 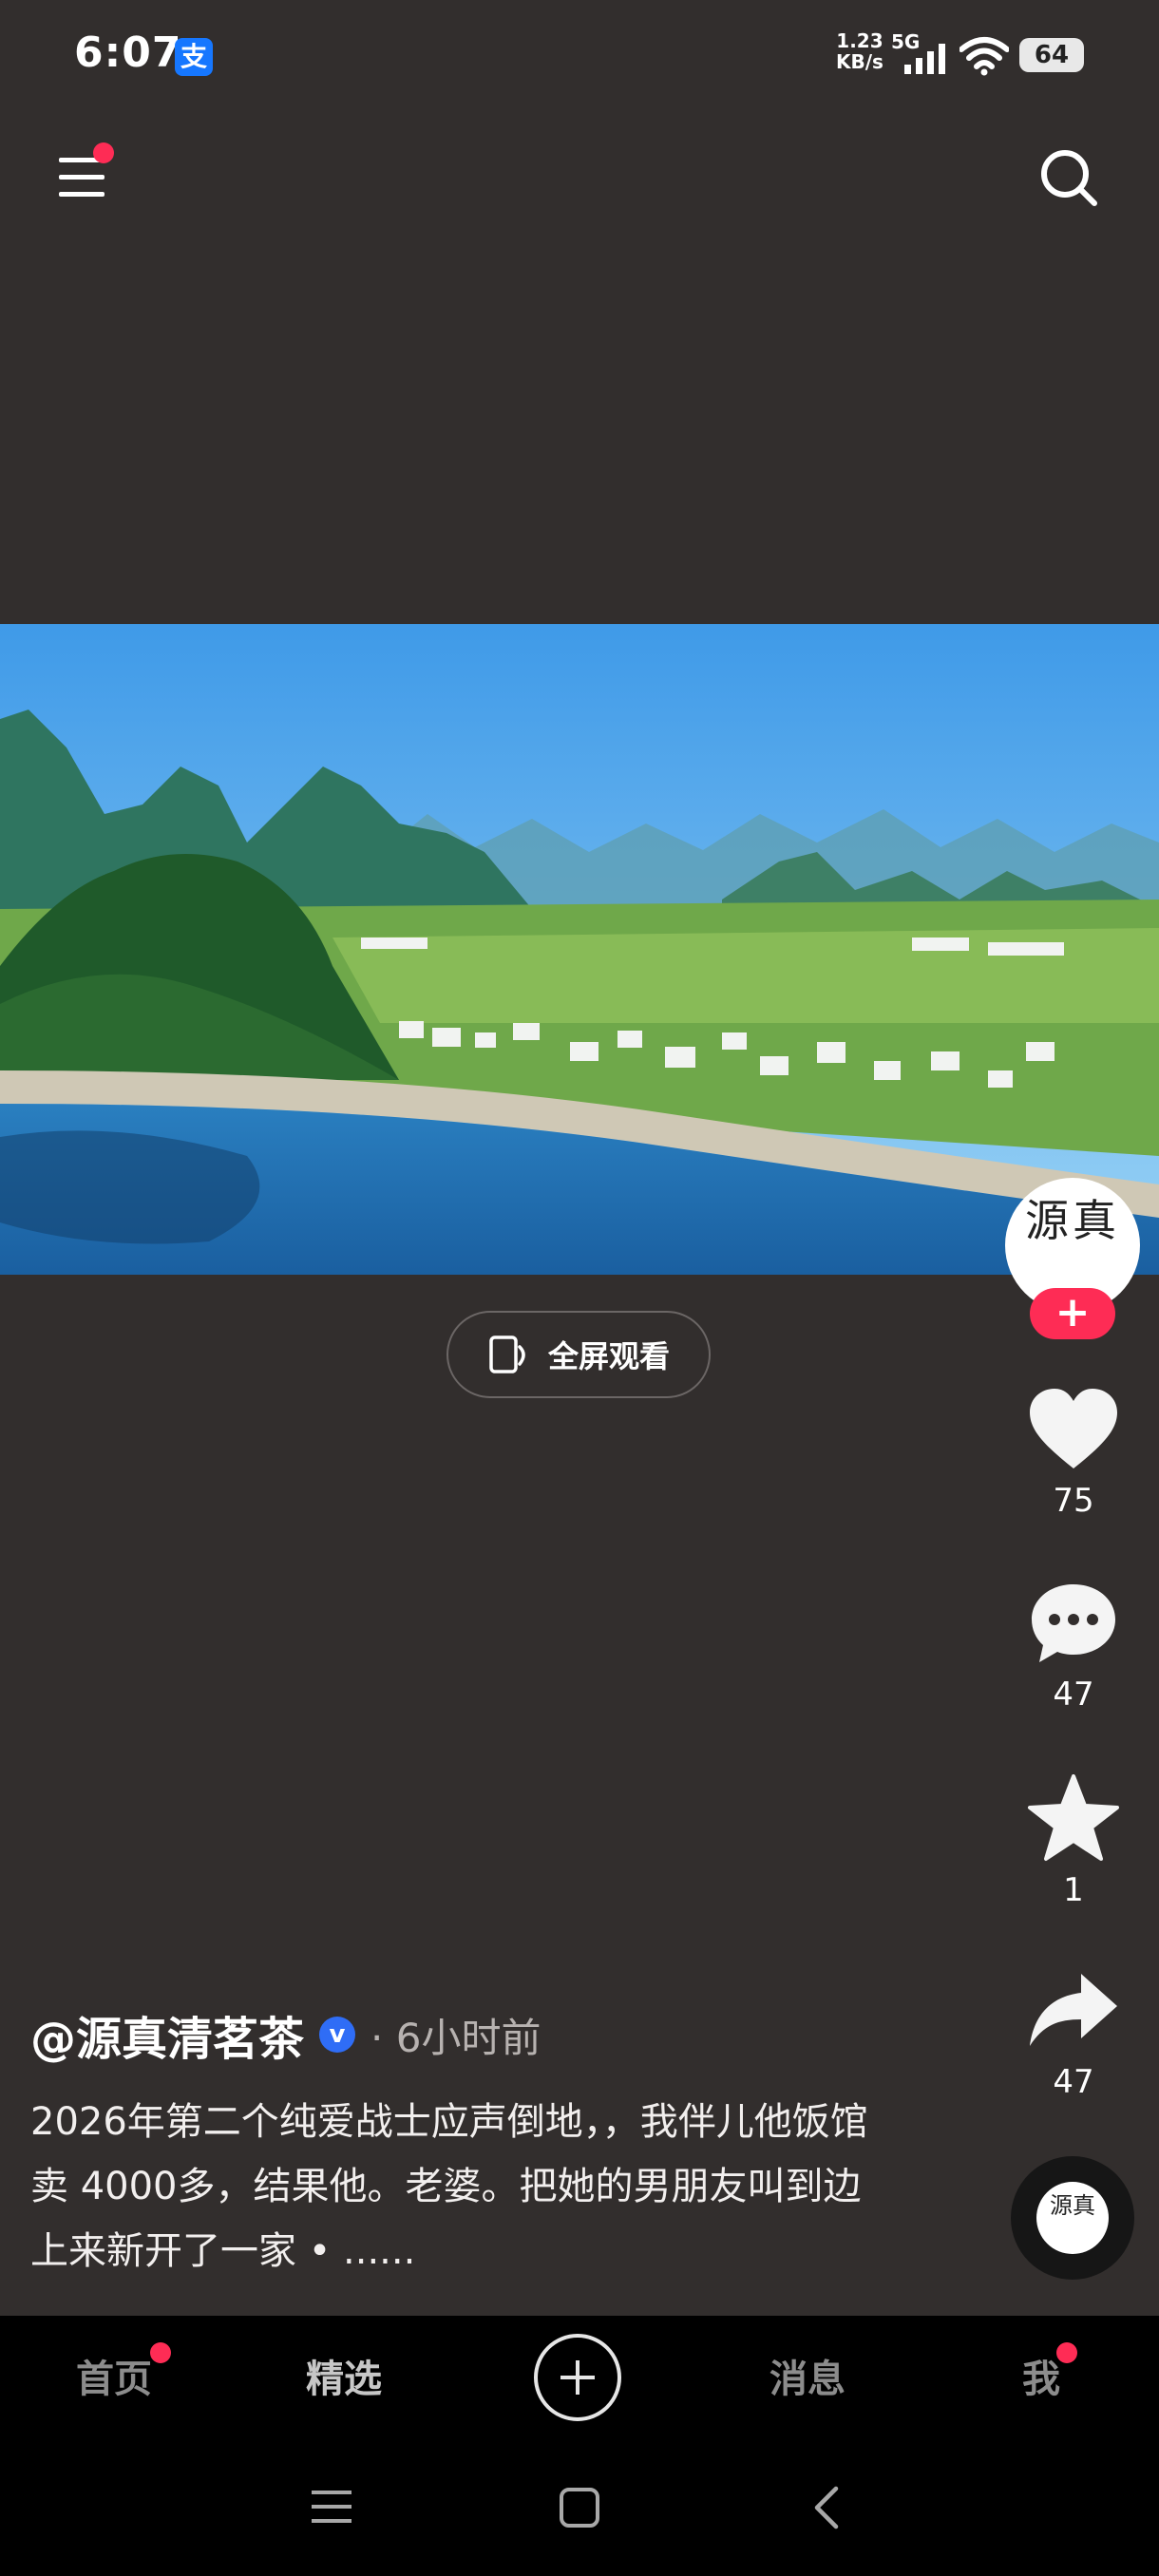 I want to click on author-avatar-text: 源真, so click(x=1072, y=1220).